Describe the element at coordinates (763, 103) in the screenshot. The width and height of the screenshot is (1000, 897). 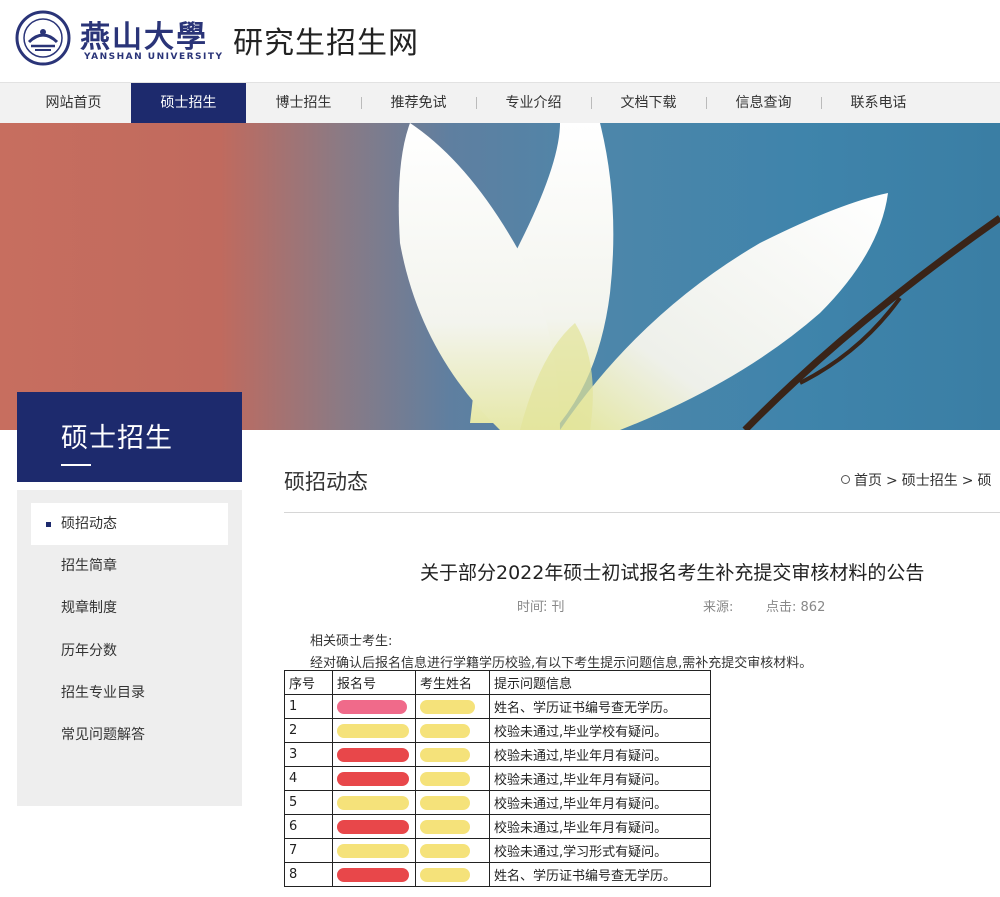
I see `nav-item-query: 信息查询` at that location.